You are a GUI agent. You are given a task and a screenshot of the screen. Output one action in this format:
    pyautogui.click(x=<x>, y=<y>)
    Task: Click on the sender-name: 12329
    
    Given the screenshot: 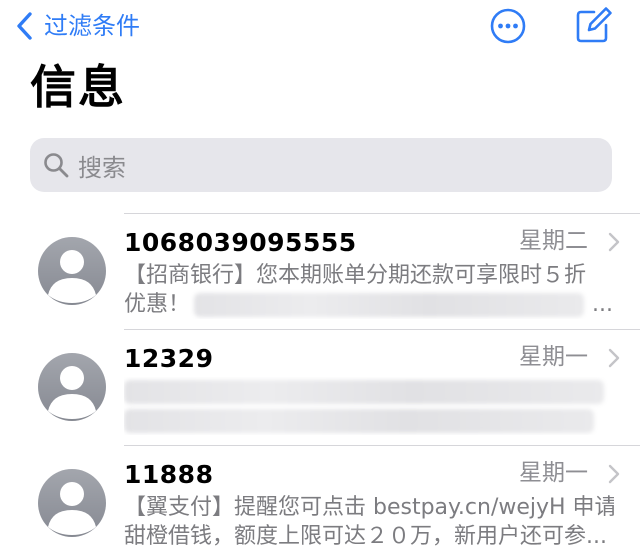 What is the action you would take?
    pyautogui.click(x=169, y=358)
    